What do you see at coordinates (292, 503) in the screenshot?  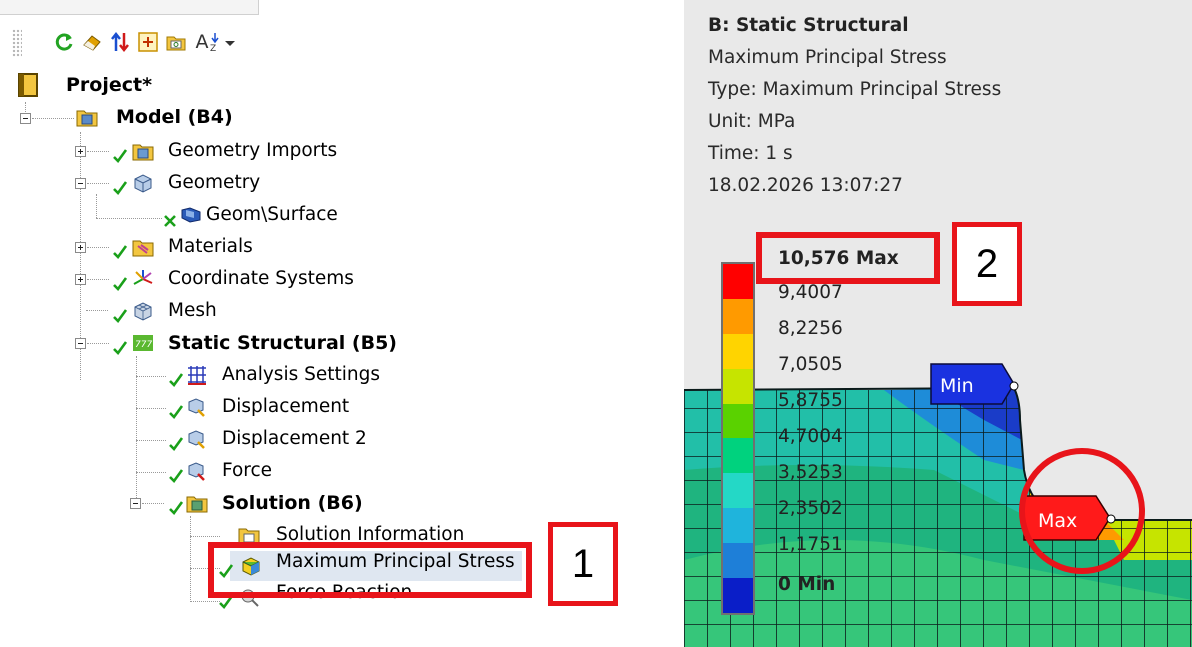 I see `tree-label-solution: Solution (B6)` at bounding box center [292, 503].